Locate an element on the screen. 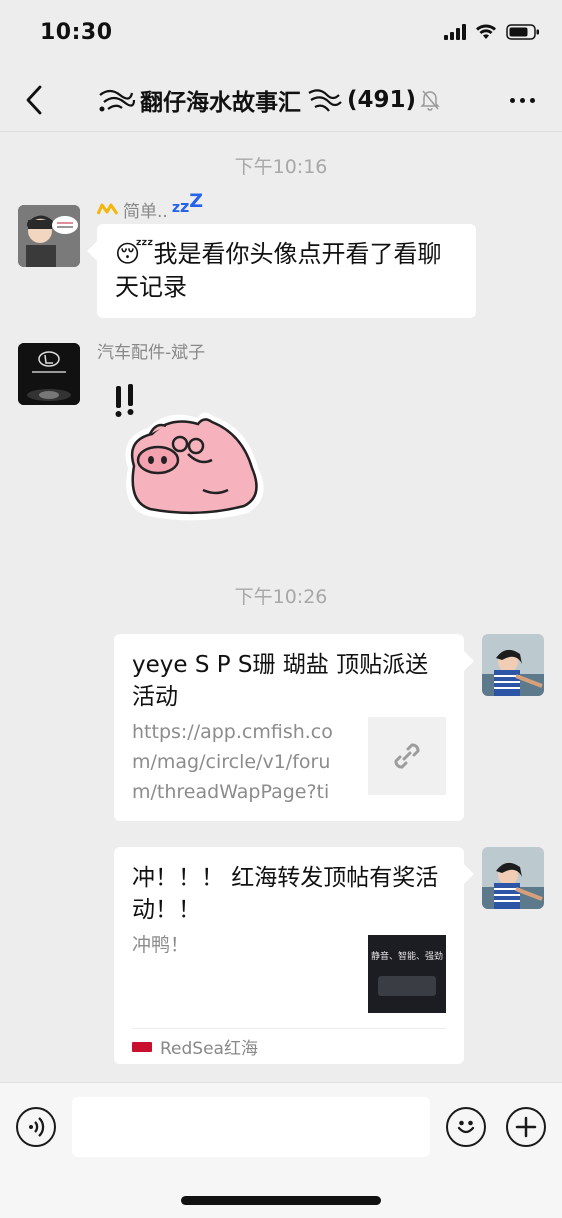  crown-icon is located at coordinates (108, 209).